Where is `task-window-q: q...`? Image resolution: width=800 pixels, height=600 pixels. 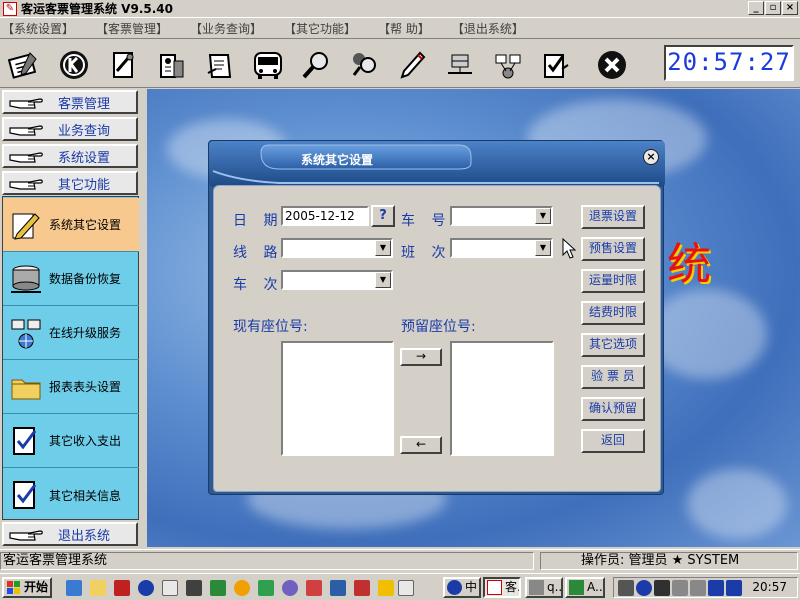 task-window-q: q... is located at coordinates (544, 587).